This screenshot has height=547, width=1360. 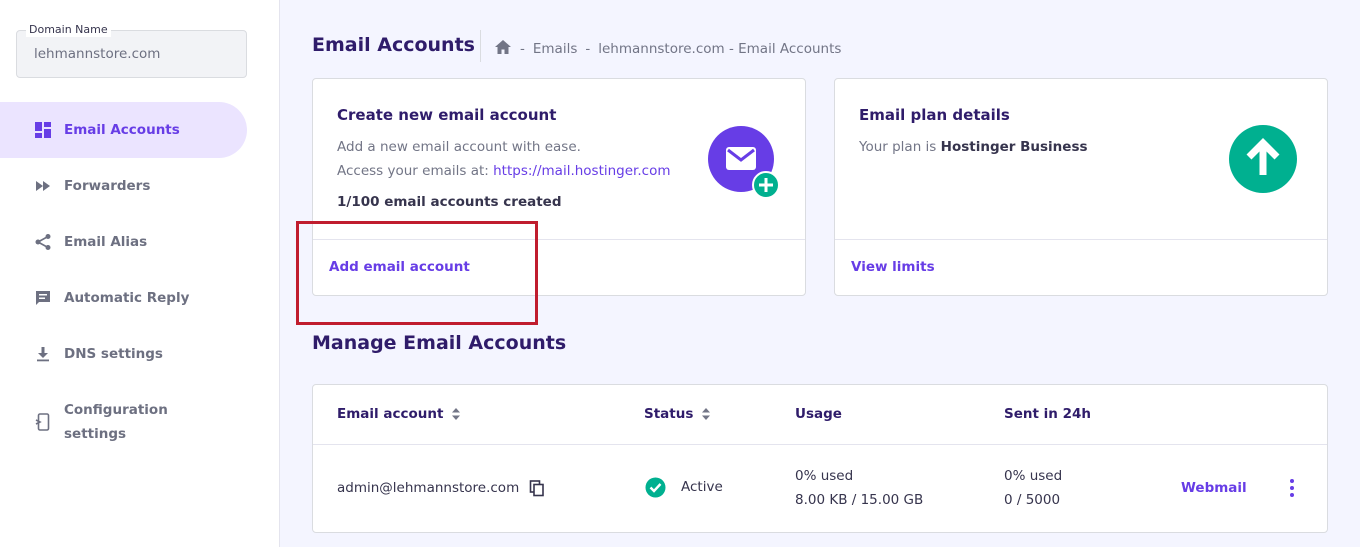 I want to click on check-circle-icon, so click(x=655, y=489).